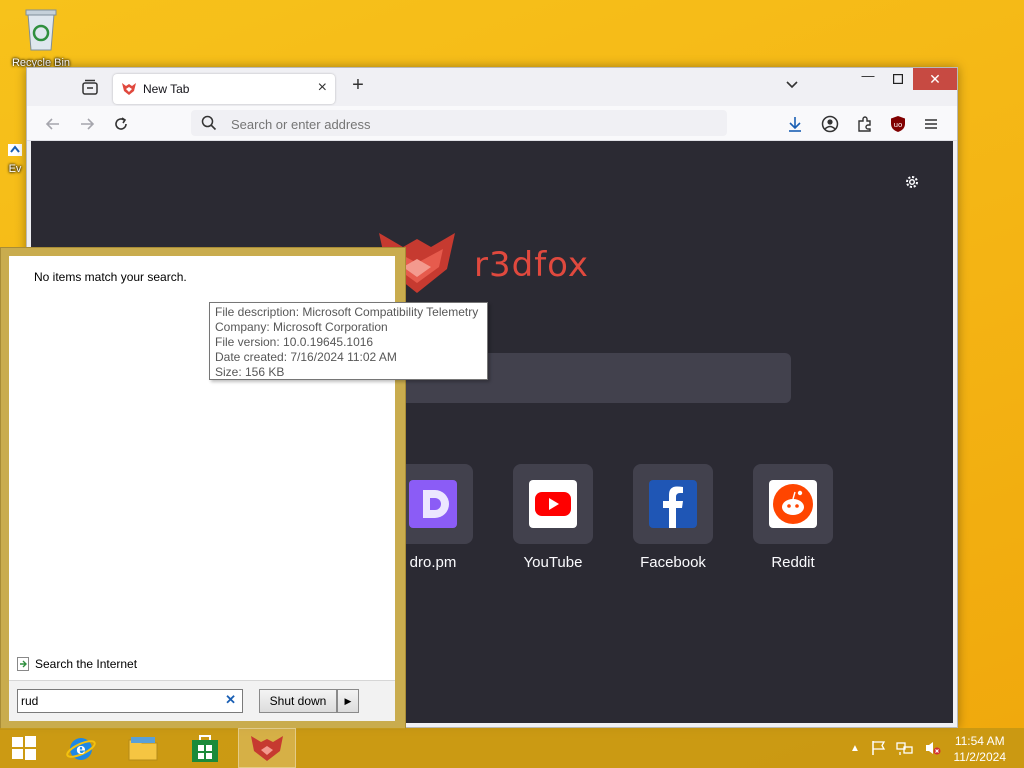  I want to click on folder-icon, so click(143, 749).